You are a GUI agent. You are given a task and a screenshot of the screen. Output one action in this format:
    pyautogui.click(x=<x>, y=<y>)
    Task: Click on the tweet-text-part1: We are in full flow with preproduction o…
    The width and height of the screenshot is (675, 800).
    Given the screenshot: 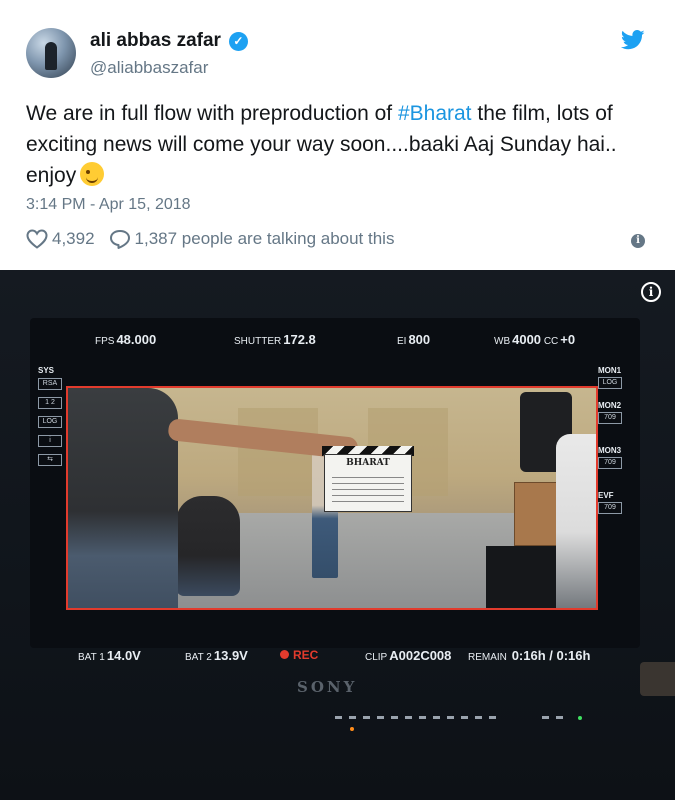 What is the action you would take?
    pyautogui.click(x=212, y=113)
    